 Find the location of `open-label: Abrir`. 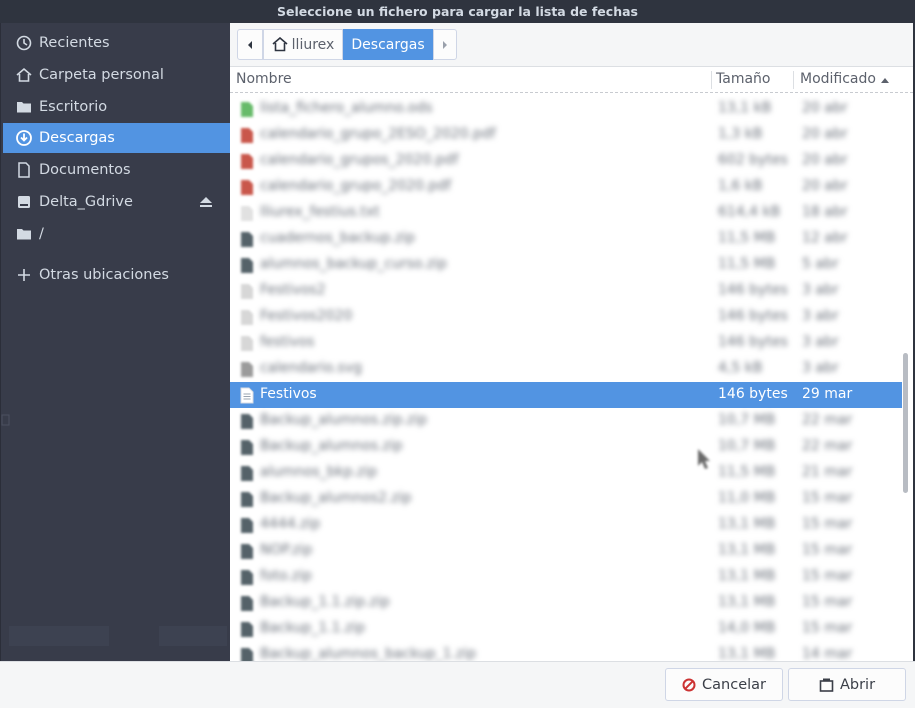

open-label: Abrir is located at coordinates (857, 684).